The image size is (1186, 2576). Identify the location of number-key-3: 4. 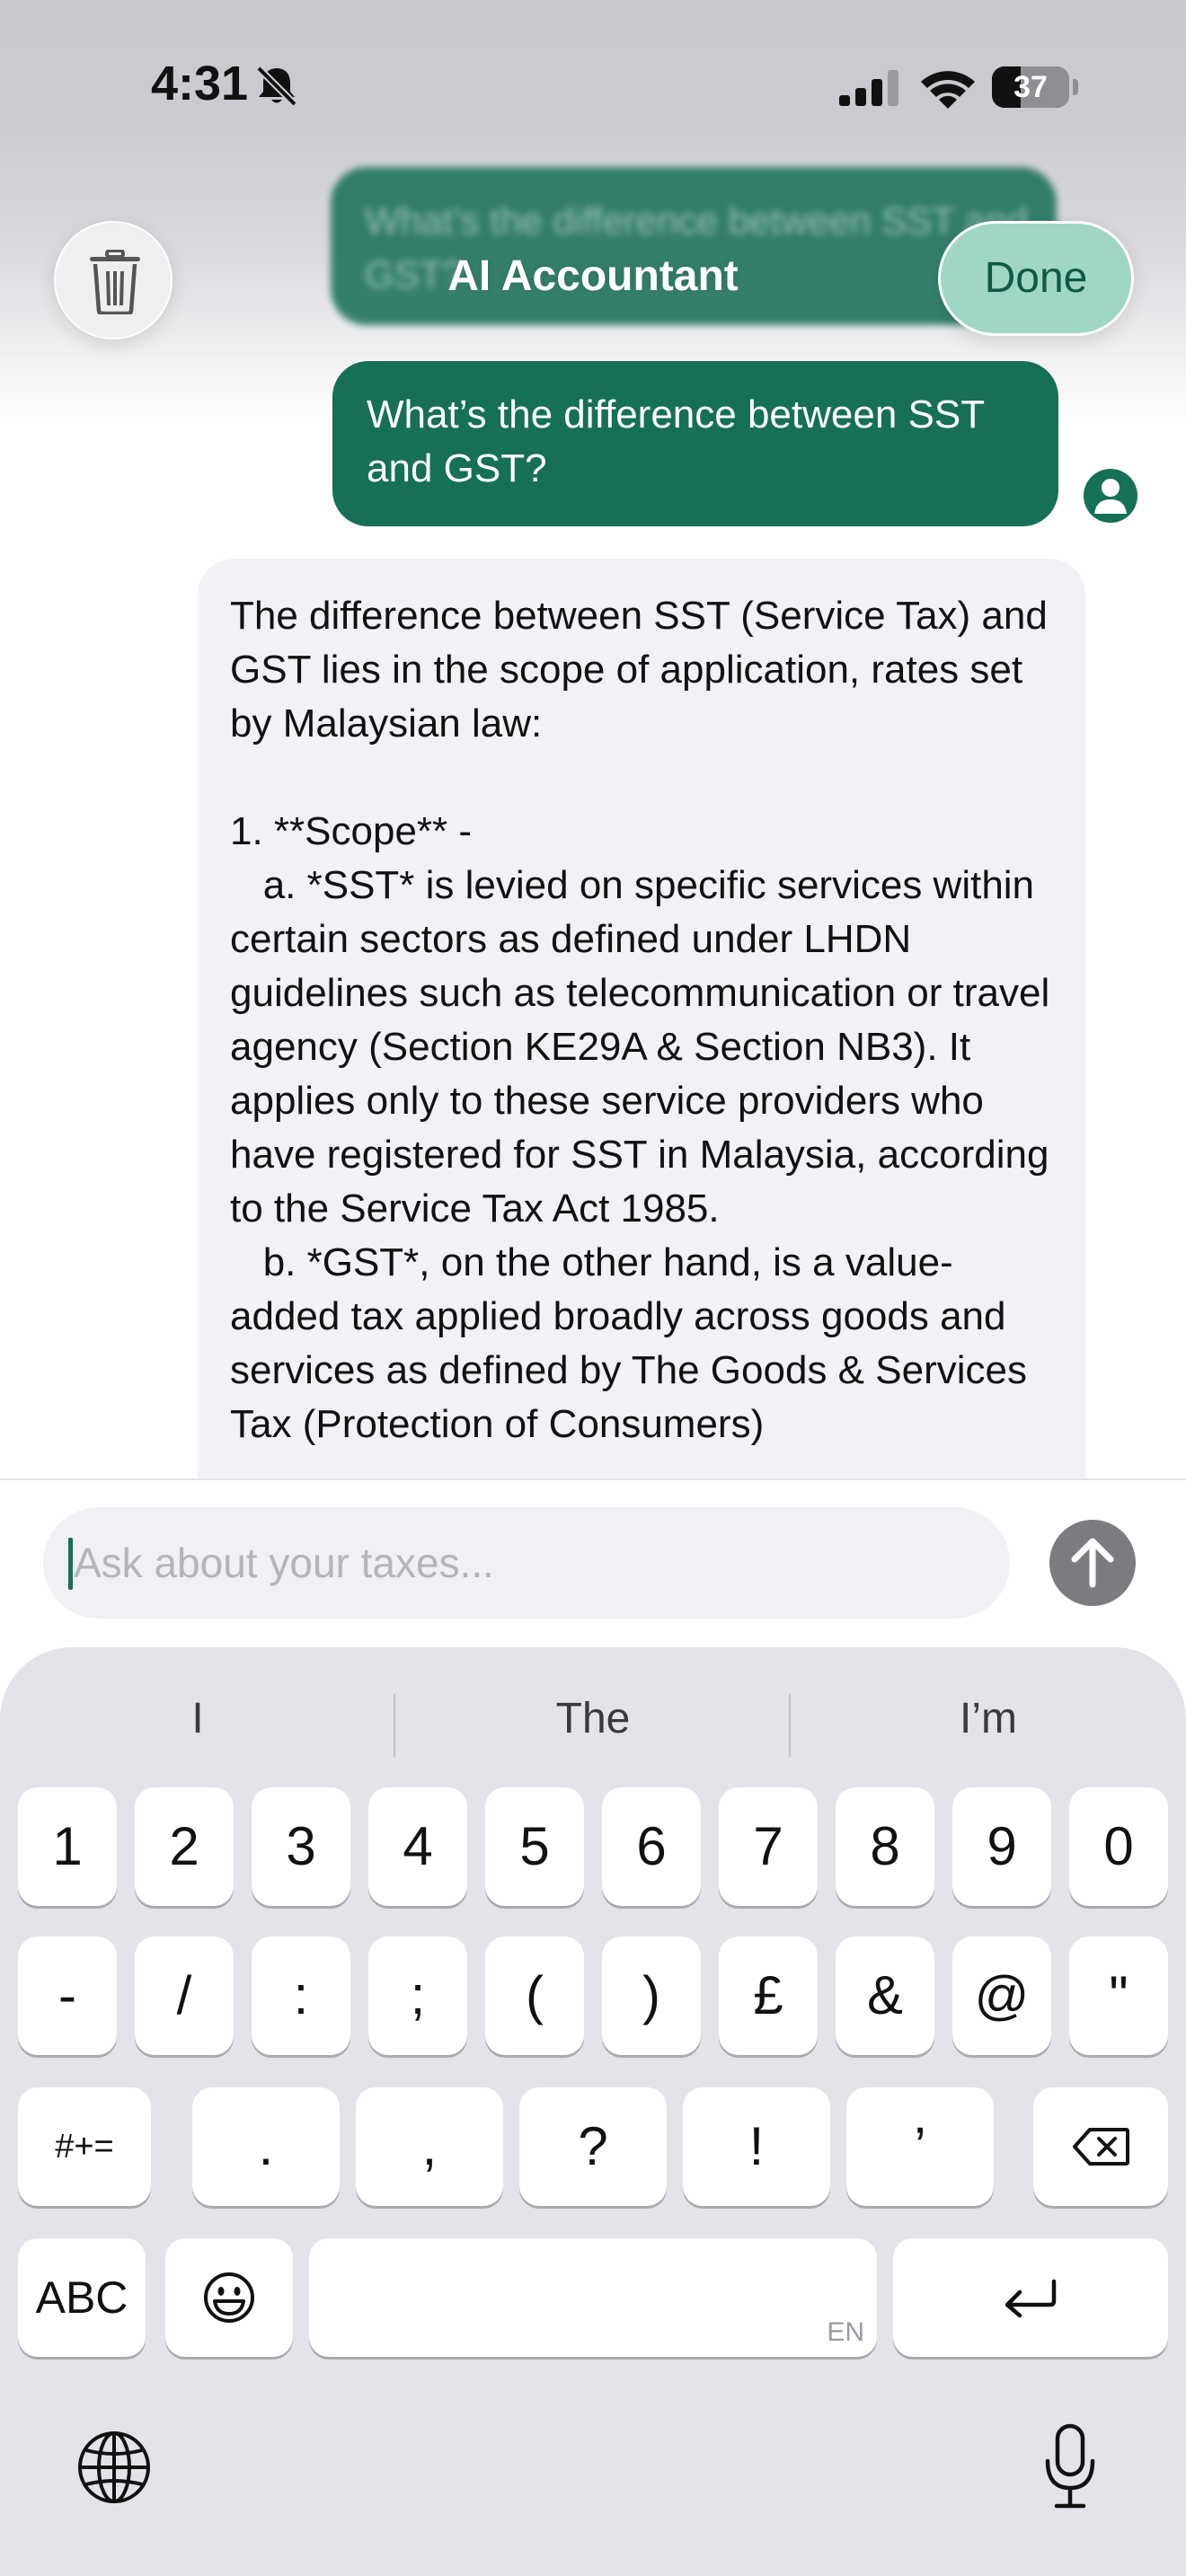
(417, 1846).